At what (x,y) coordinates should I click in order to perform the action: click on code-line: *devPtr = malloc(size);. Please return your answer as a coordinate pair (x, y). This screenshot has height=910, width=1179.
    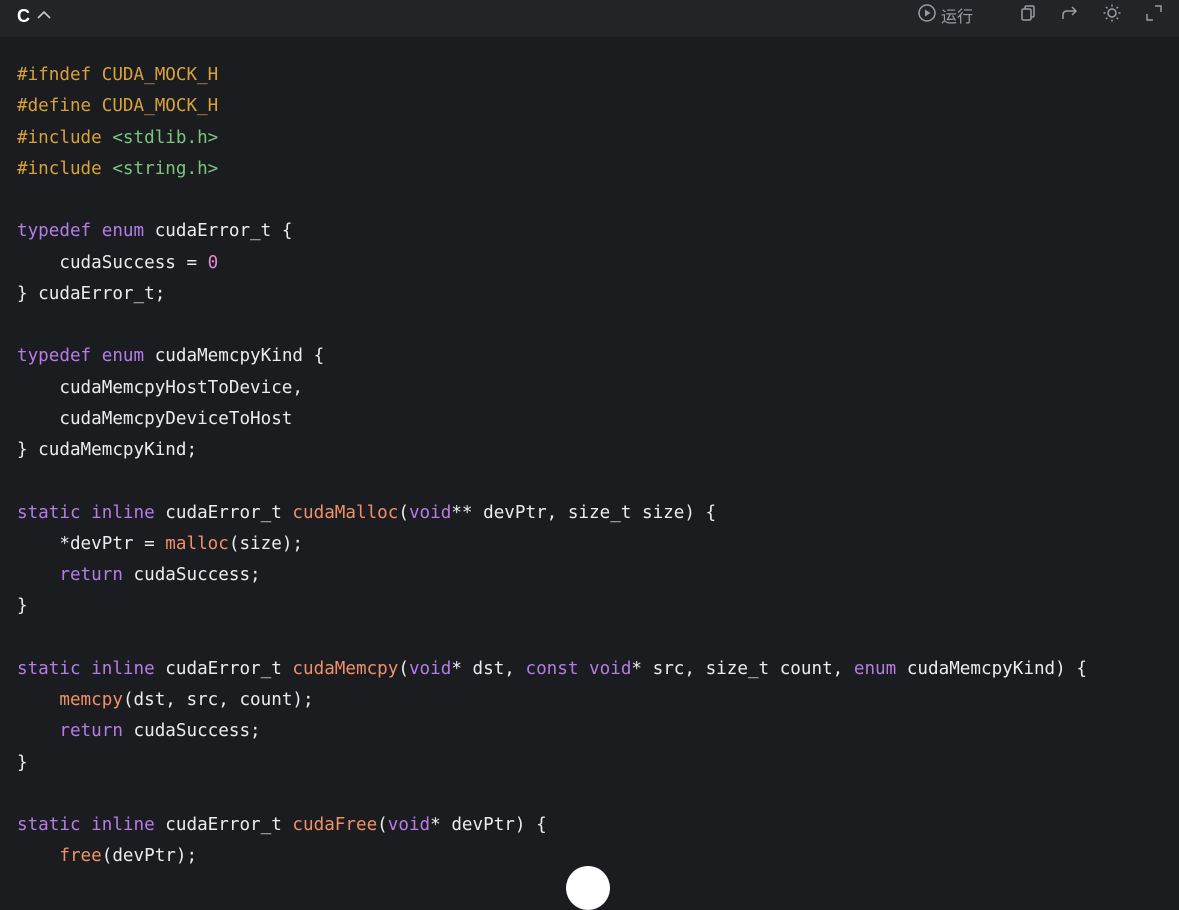
    Looking at the image, I should click on (552, 544).